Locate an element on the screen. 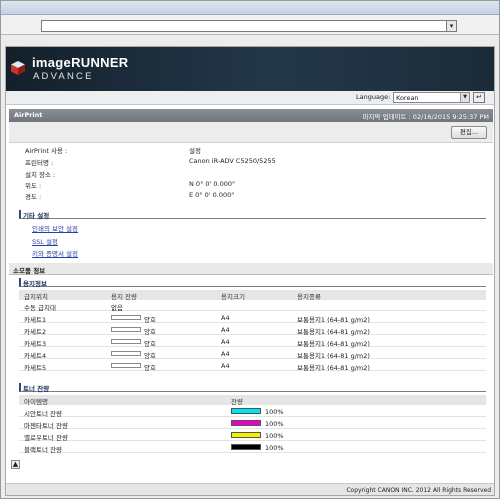 The image size is (500, 499). info-value: Canon iR-ADV C5250/5255 is located at coordinates (232, 161).